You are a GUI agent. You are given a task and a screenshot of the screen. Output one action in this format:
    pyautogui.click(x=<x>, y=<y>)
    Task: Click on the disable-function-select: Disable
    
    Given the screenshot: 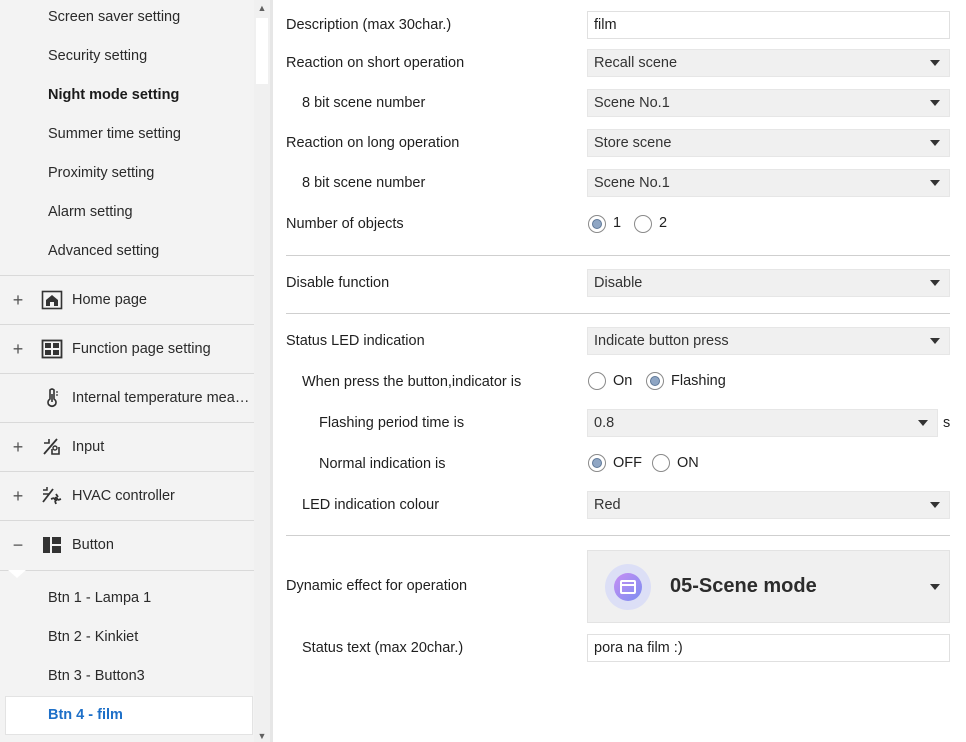 What is the action you would take?
    pyautogui.click(x=768, y=283)
    